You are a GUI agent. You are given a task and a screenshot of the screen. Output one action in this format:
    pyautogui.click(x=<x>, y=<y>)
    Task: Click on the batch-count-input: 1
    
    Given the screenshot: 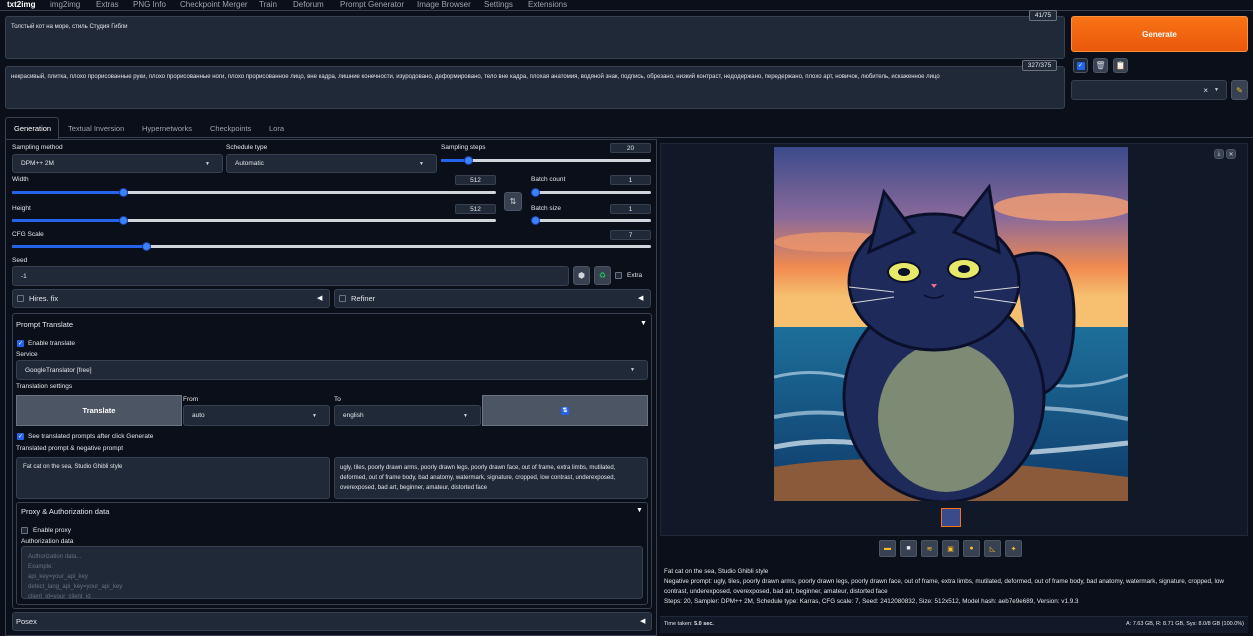 What is the action you would take?
    pyautogui.click(x=630, y=180)
    